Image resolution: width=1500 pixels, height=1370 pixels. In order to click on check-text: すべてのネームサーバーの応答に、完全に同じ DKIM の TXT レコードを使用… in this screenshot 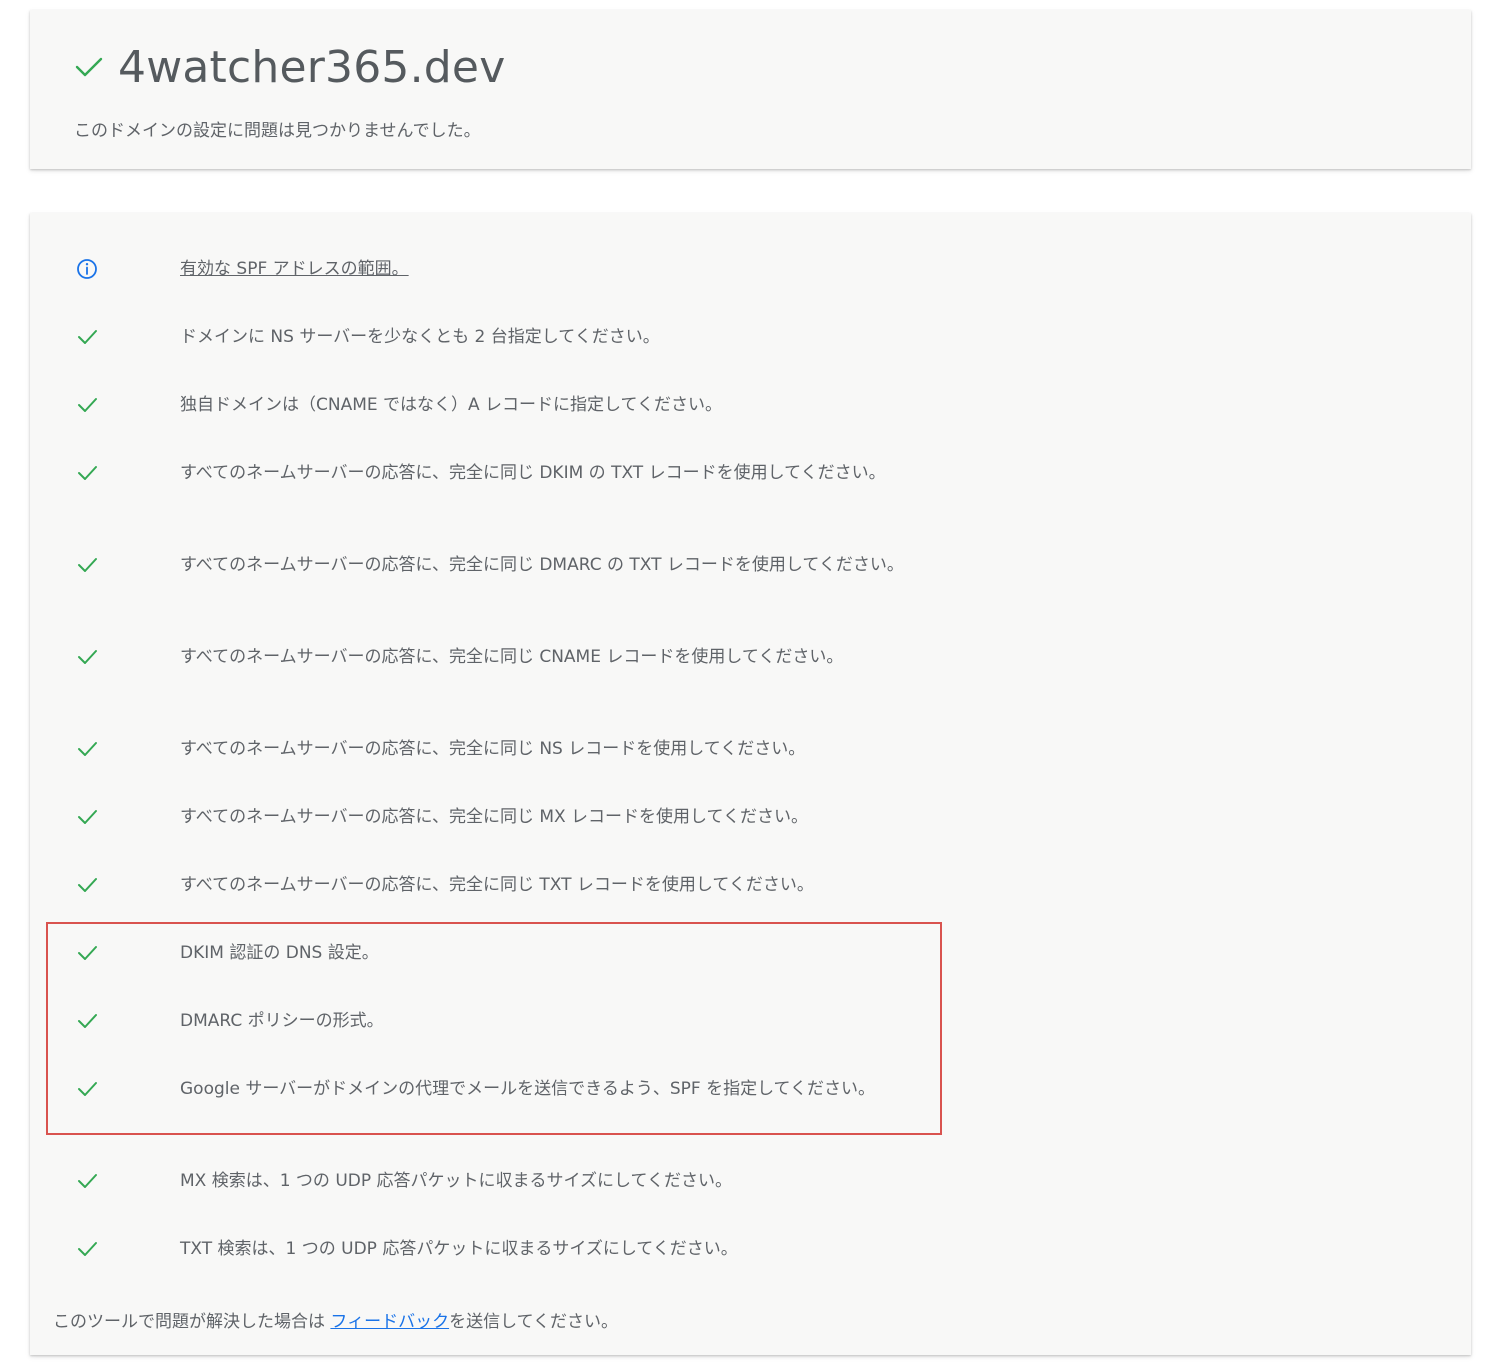, I will do `click(533, 473)`.